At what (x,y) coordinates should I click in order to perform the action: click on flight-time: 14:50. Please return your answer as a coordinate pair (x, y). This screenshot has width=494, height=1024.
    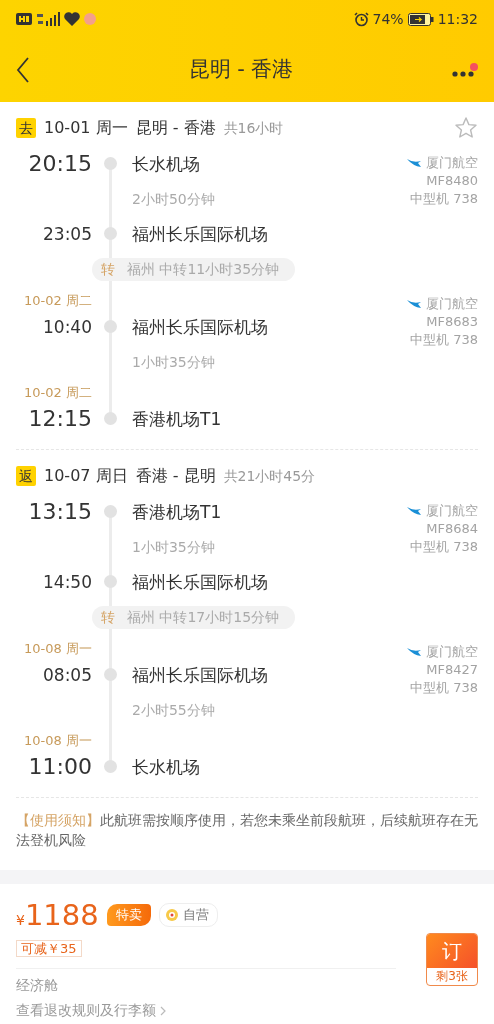
    Looking at the image, I should click on (67, 582).